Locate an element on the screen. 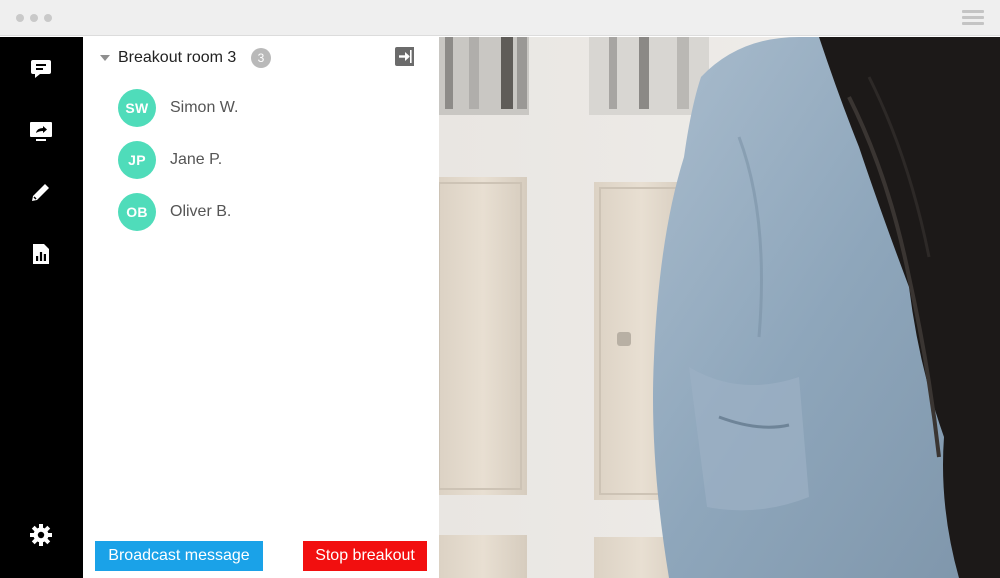 This screenshot has width=1000, height=578. participant-name: Jane P. is located at coordinates (196, 159).